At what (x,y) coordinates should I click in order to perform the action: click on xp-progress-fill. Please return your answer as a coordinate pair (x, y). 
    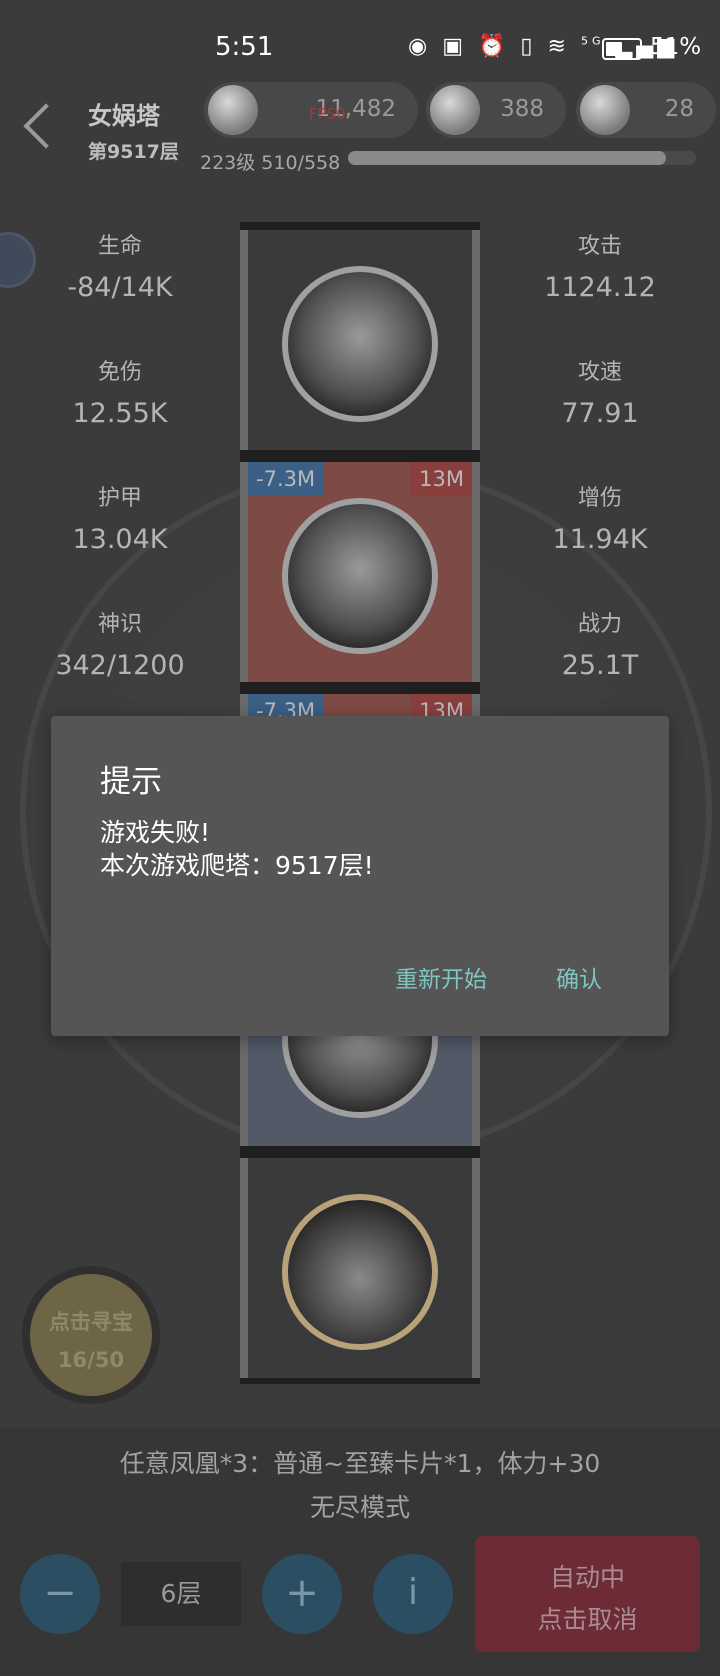
    Looking at the image, I should click on (507, 158).